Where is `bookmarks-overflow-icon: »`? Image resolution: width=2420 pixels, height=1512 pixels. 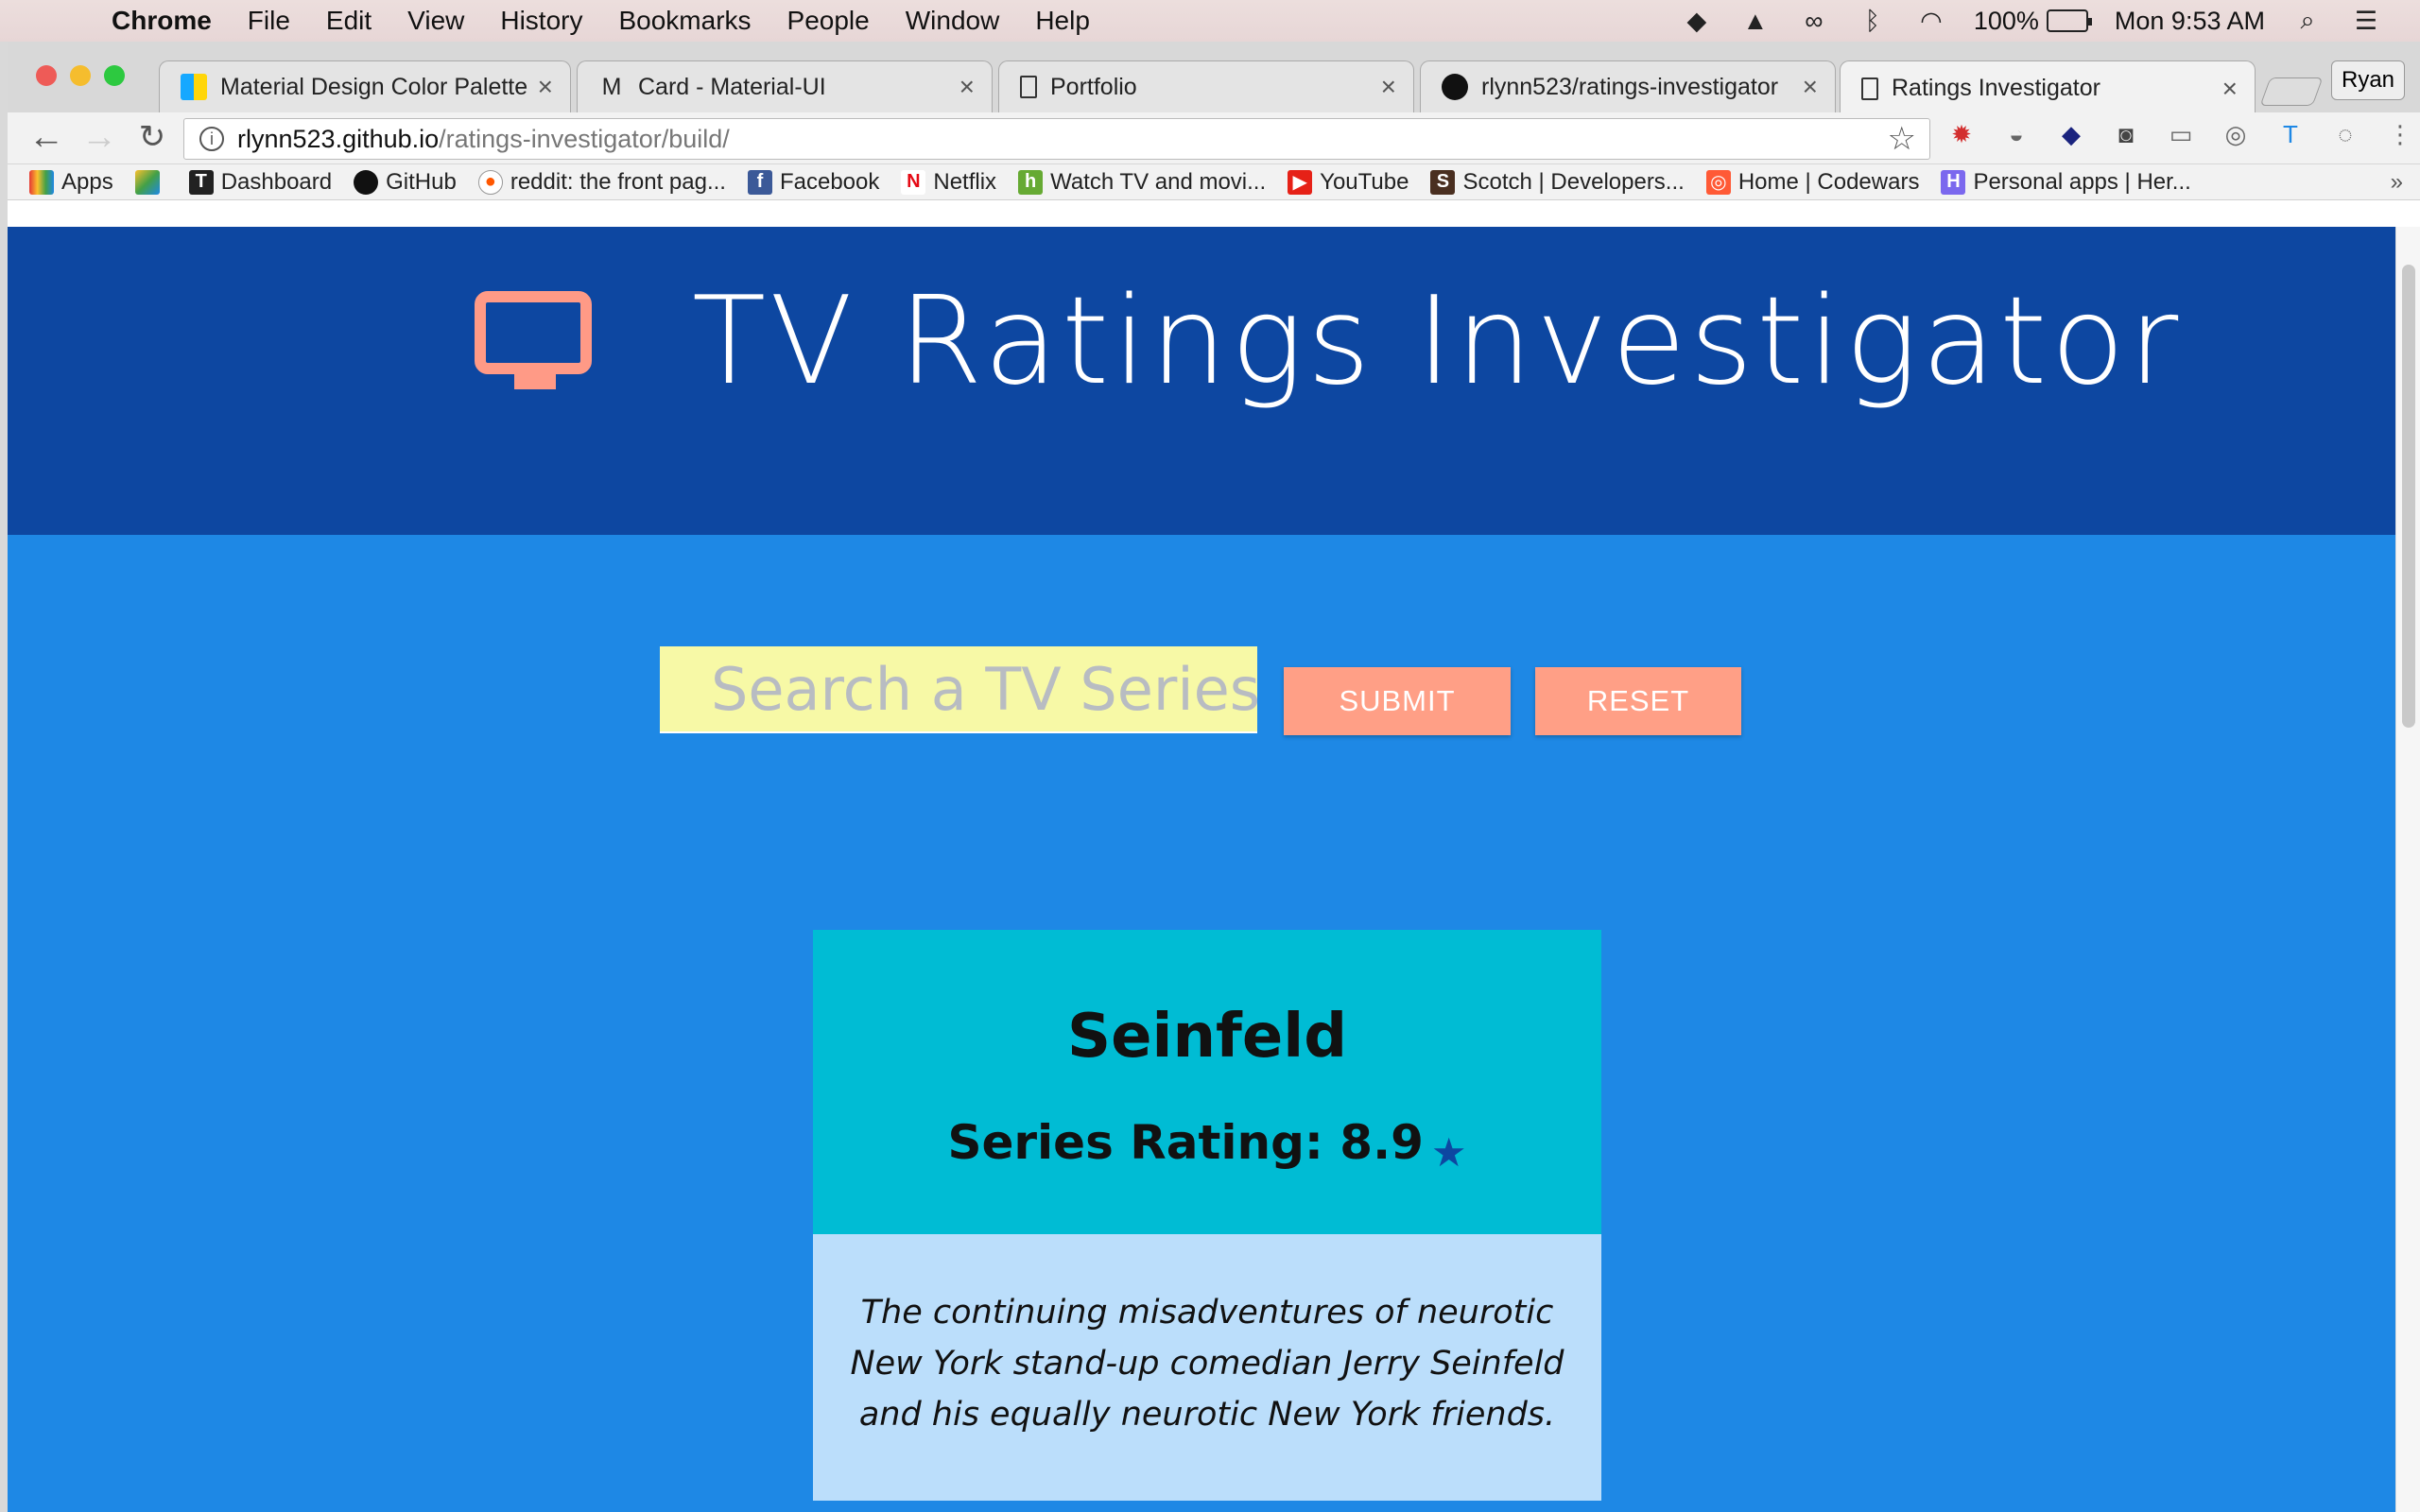
bookmarks-overflow-icon: » is located at coordinates (2397, 182).